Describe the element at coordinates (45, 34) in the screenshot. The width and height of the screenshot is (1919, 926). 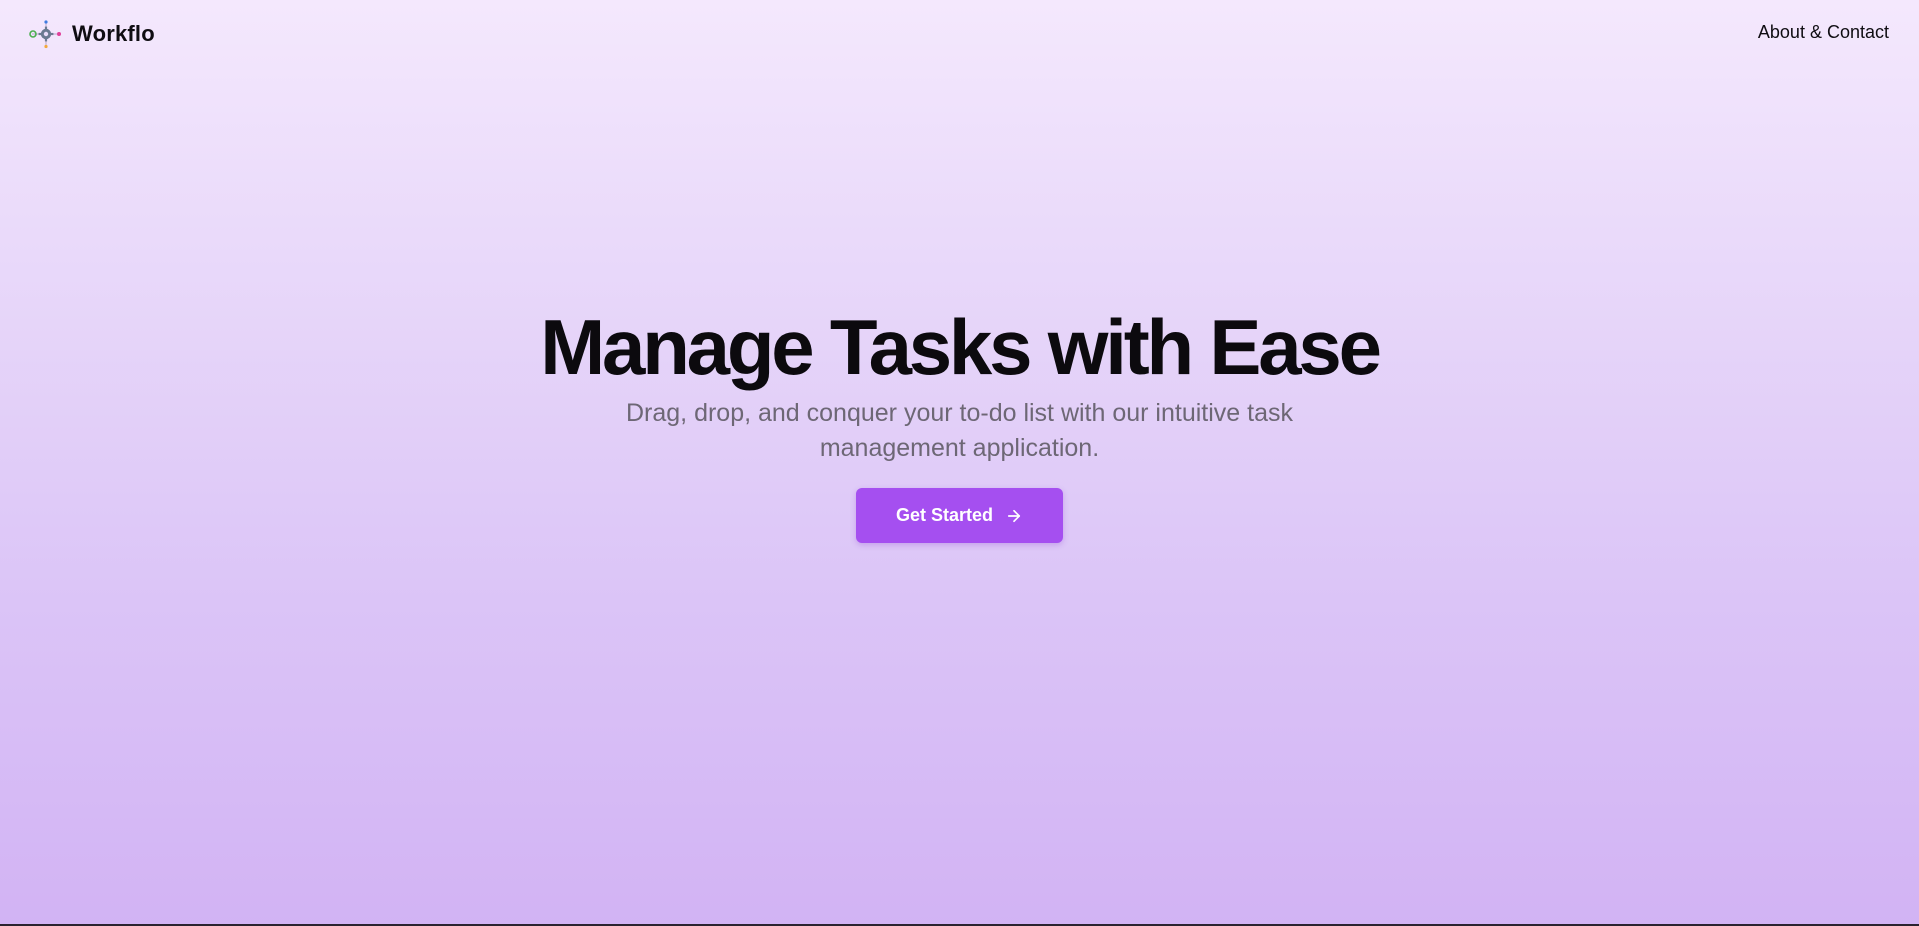
I see `gear-network-icon` at that location.